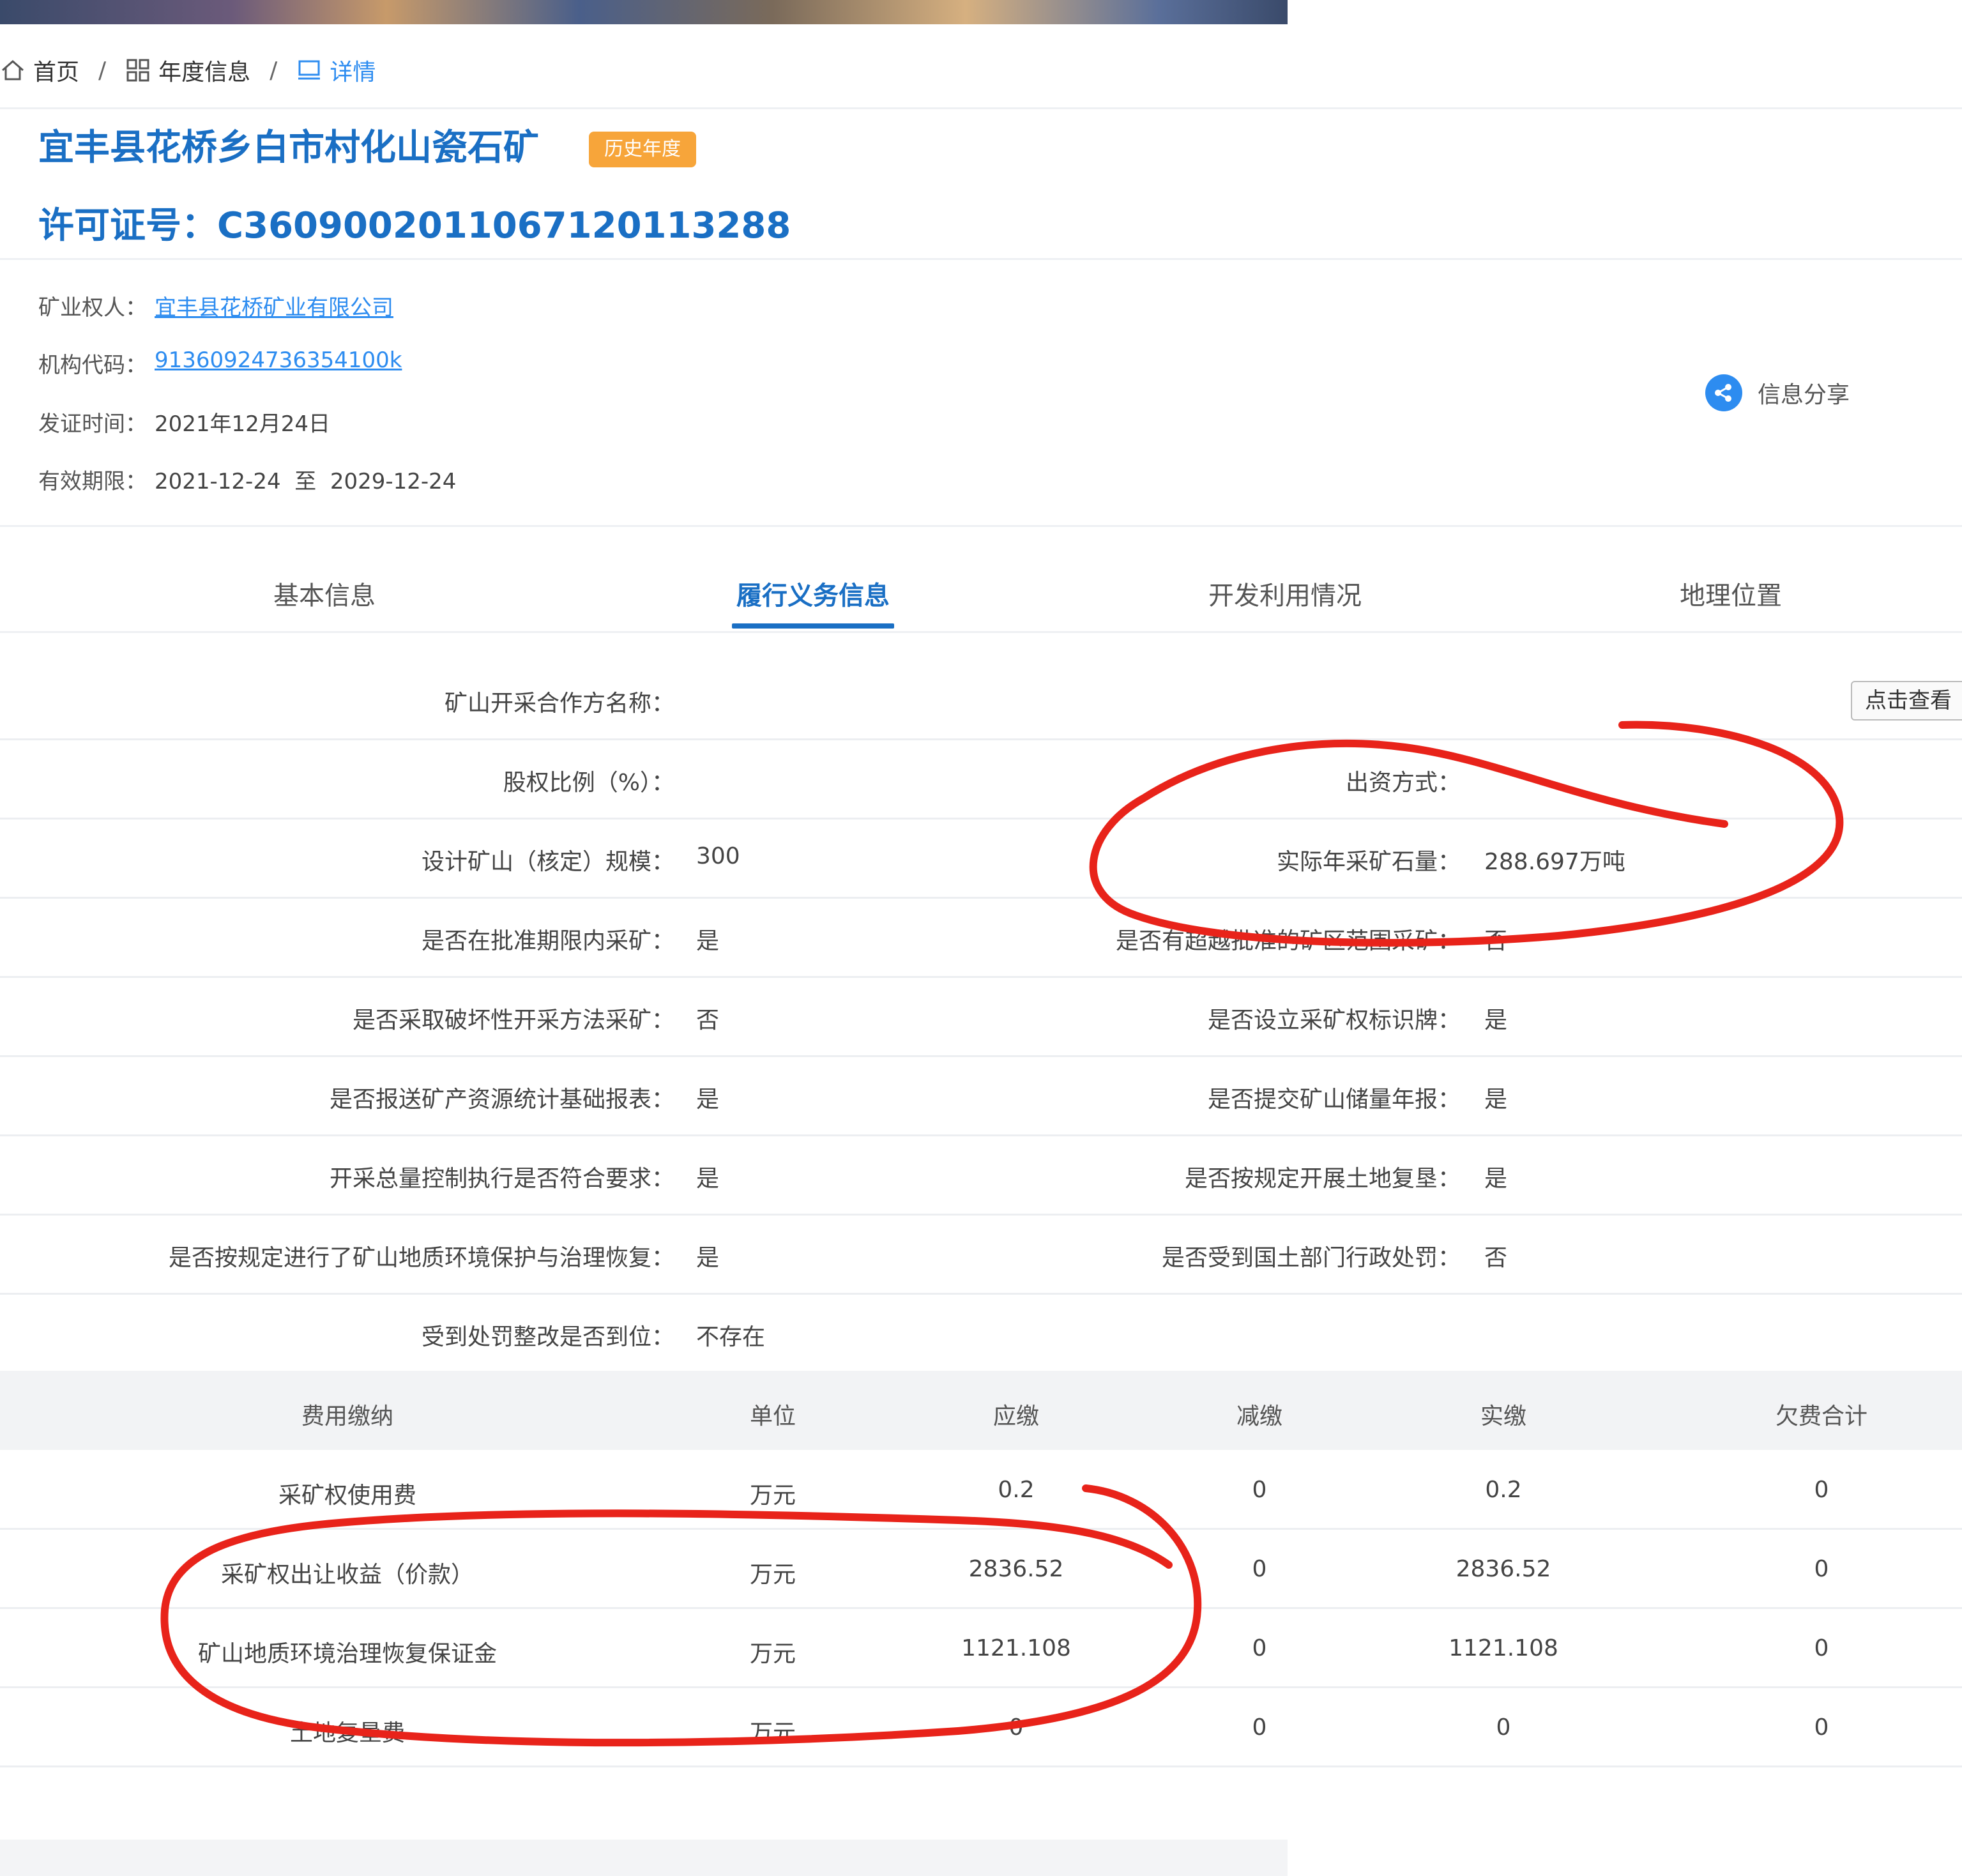  Describe the element at coordinates (708, 941) in the screenshot. I see `within-period-value: 是` at that location.